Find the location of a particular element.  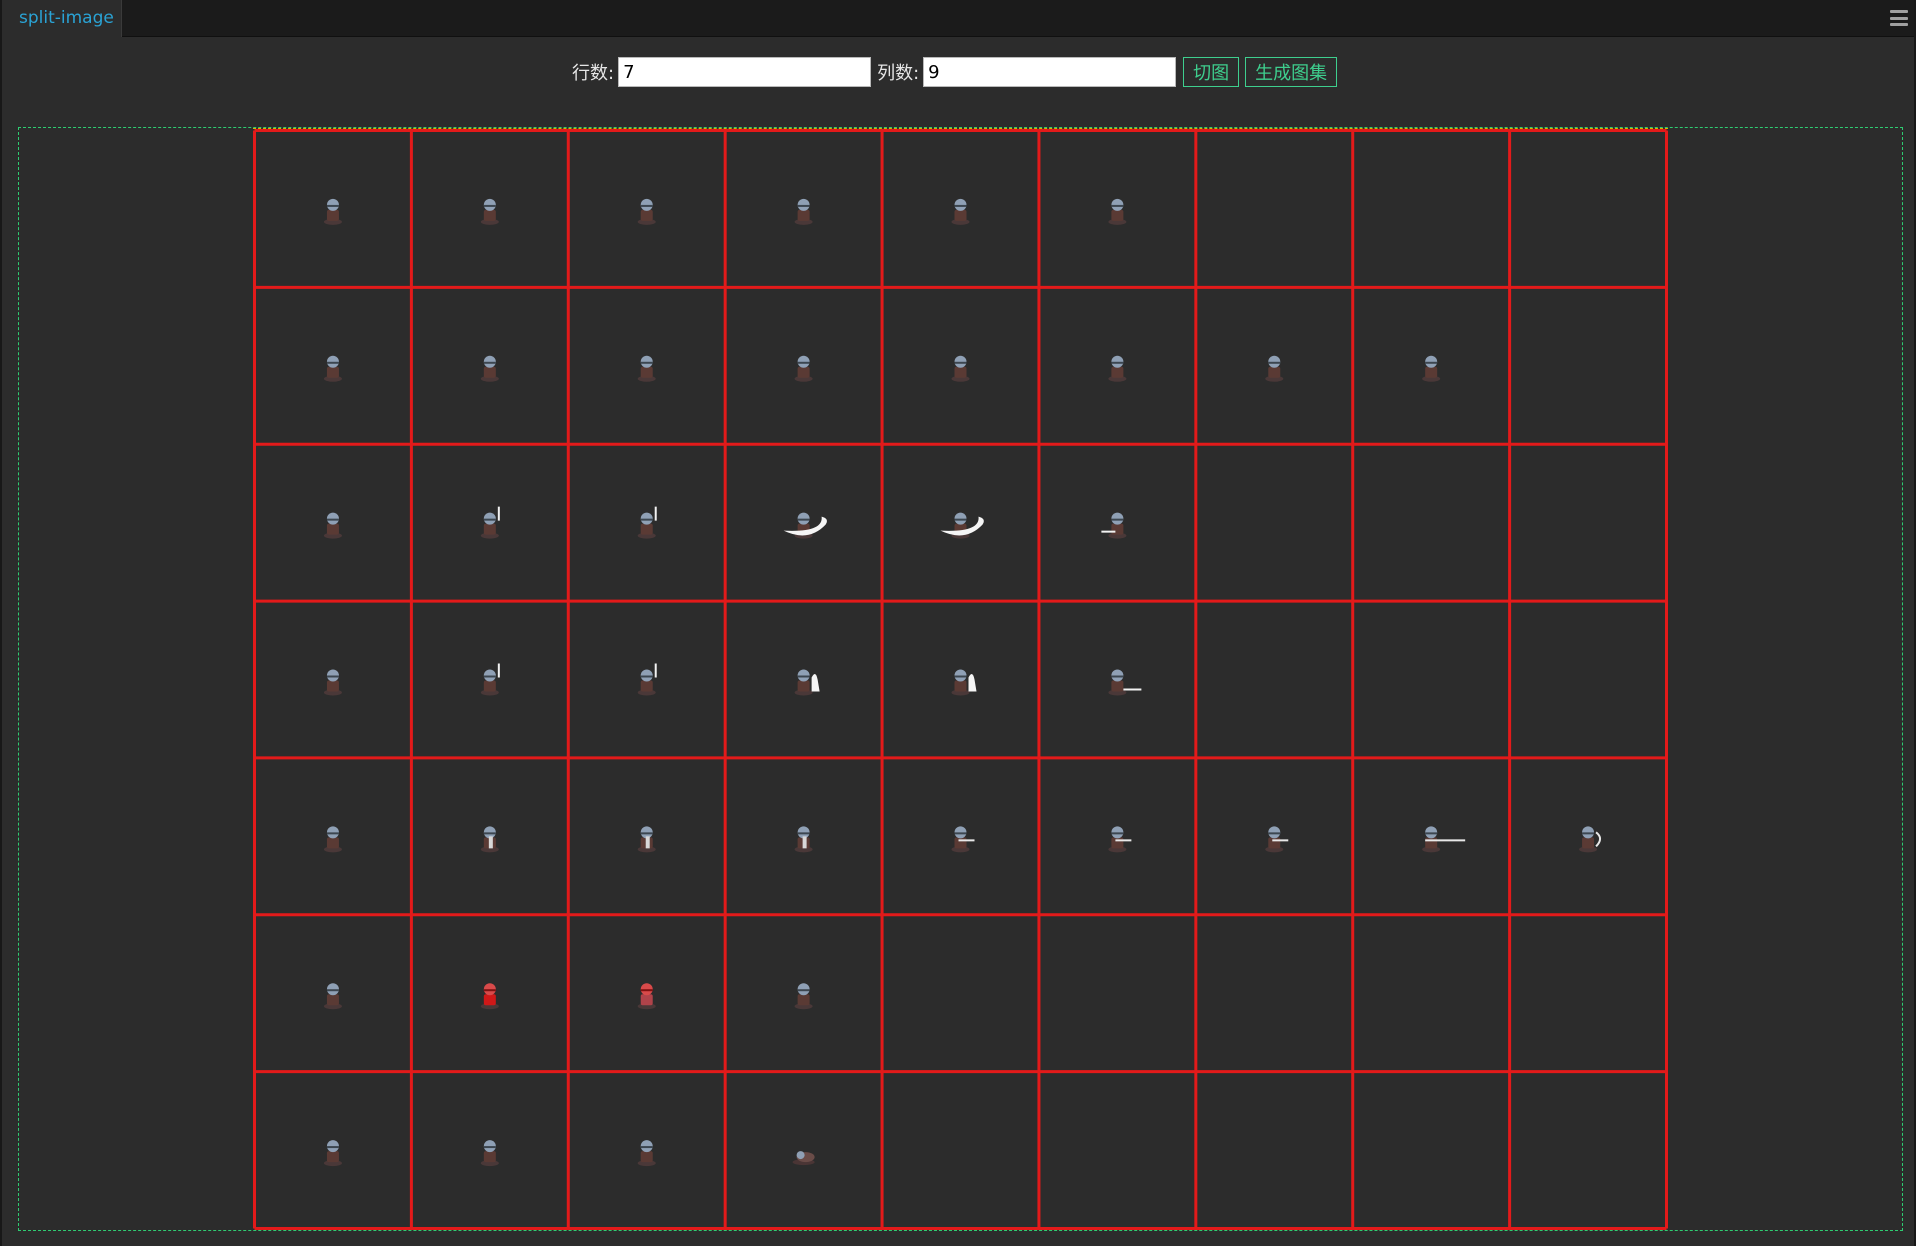

hamburger-menu-icon is located at coordinates (1899, 18).